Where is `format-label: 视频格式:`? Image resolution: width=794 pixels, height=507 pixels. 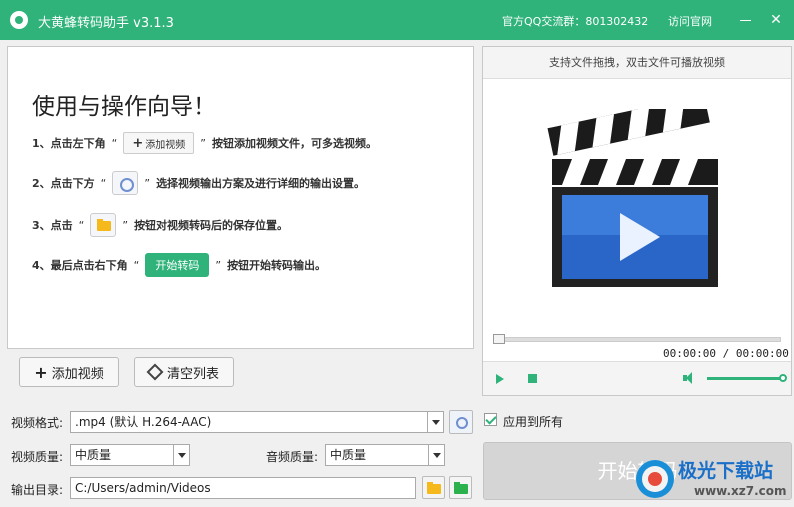 format-label: 视频格式: is located at coordinates (37, 423).